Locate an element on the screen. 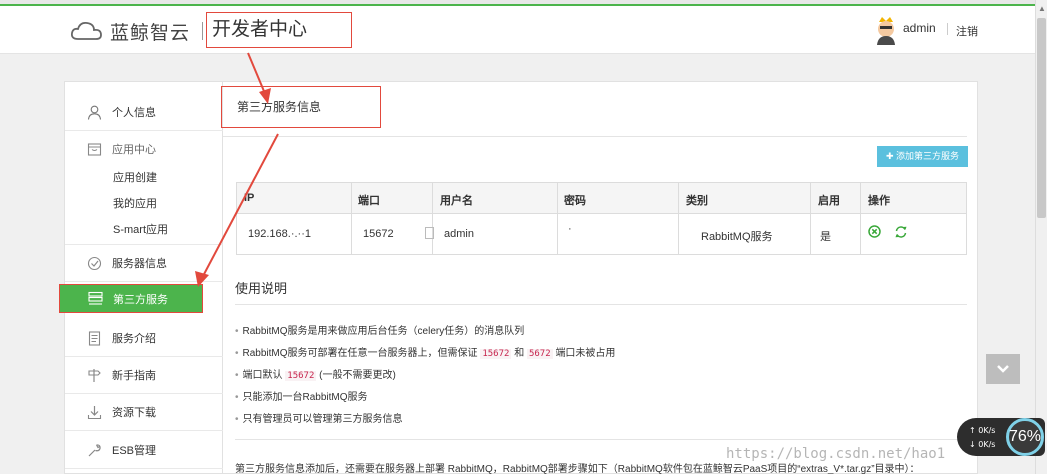  sidebar-item-guide: 新手指南 is located at coordinates (144, 375).